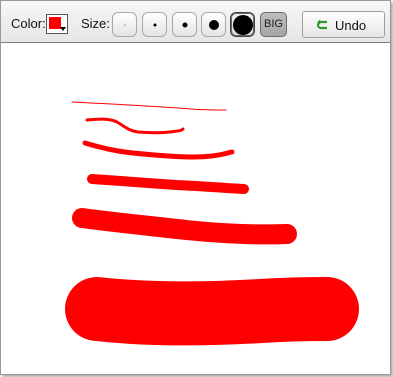 The height and width of the screenshot is (377, 393). I want to click on size-small-button, so click(154, 24).